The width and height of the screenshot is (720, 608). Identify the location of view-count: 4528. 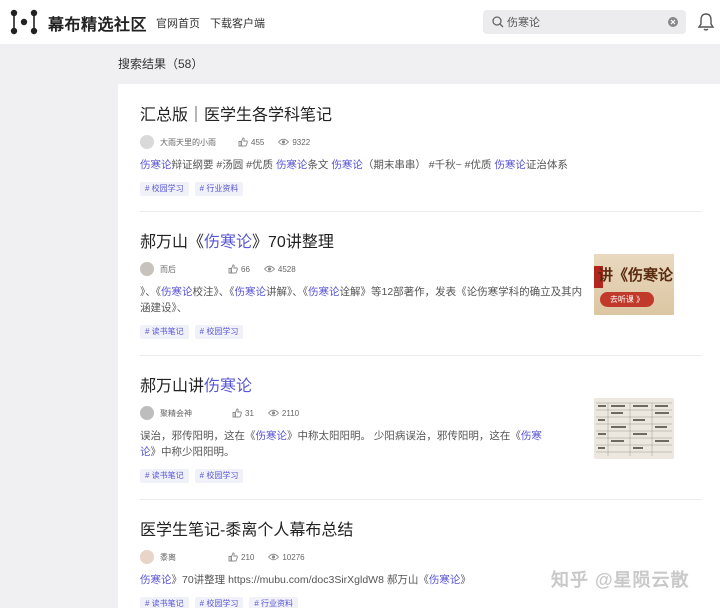
(279, 269).